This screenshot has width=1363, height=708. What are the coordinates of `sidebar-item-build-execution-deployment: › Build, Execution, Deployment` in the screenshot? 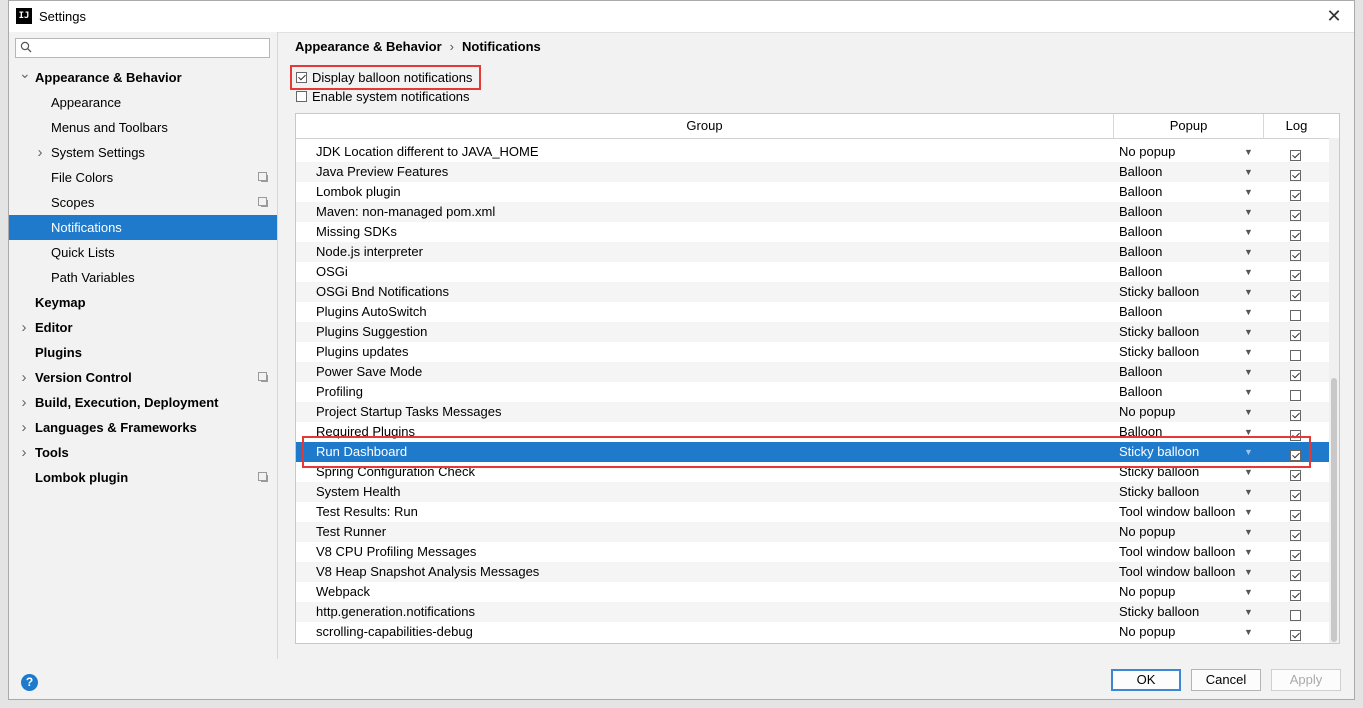 It's located at (143, 402).